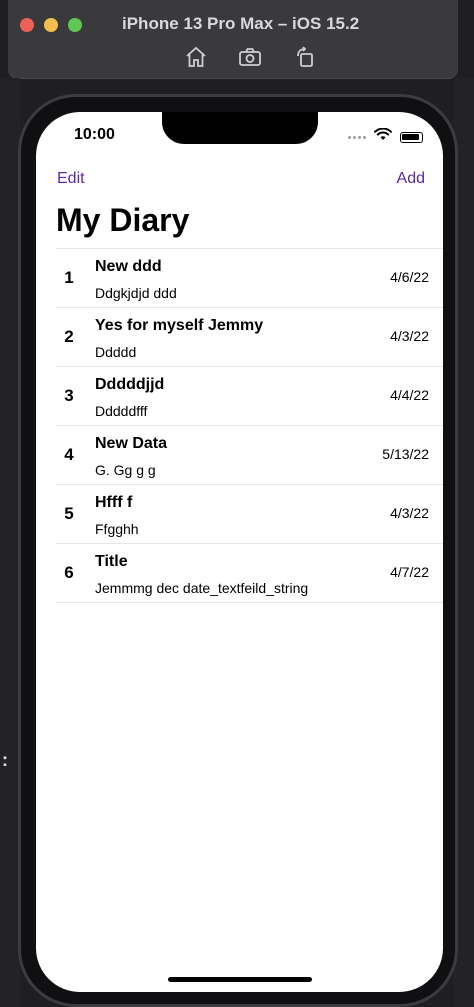  What do you see at coordinates (241, 23) in the screenshot?
I see `window-title: iPhone 13 Pro Max – iOS 15.2` at bounding box center [241, 23].